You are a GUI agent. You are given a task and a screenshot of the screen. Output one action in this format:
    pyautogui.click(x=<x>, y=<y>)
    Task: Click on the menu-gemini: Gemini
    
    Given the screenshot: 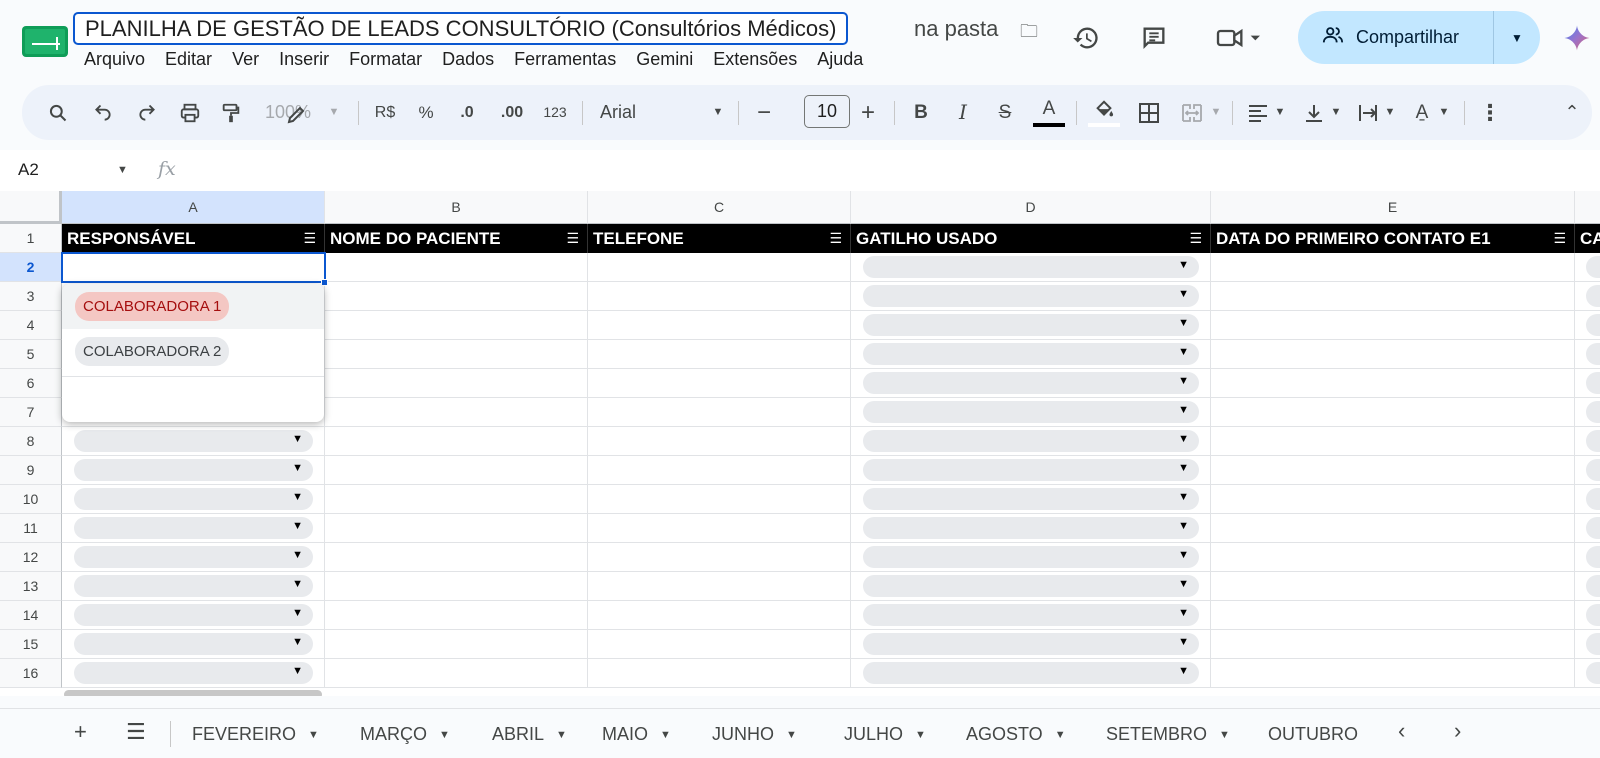 What is the action you would take?
    pyautogui.click(x=664, y=59)
    